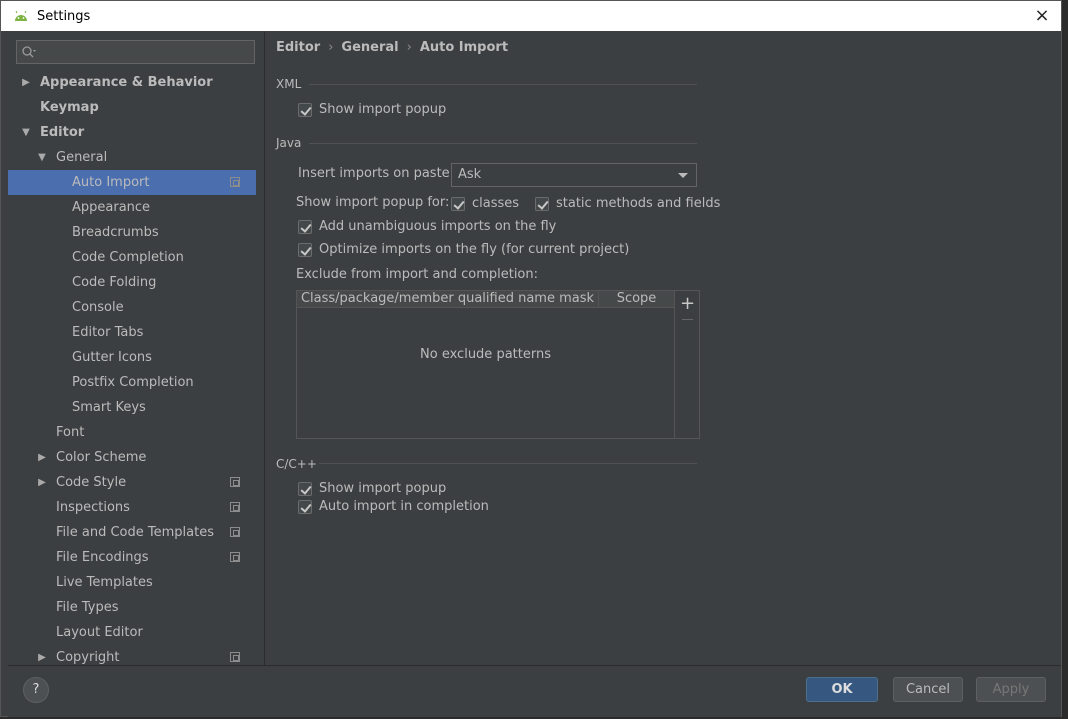  Describe the element at coordinates (485, 354) in the screenshot. I see `empty-table-text: No exclude patterns` at that location.